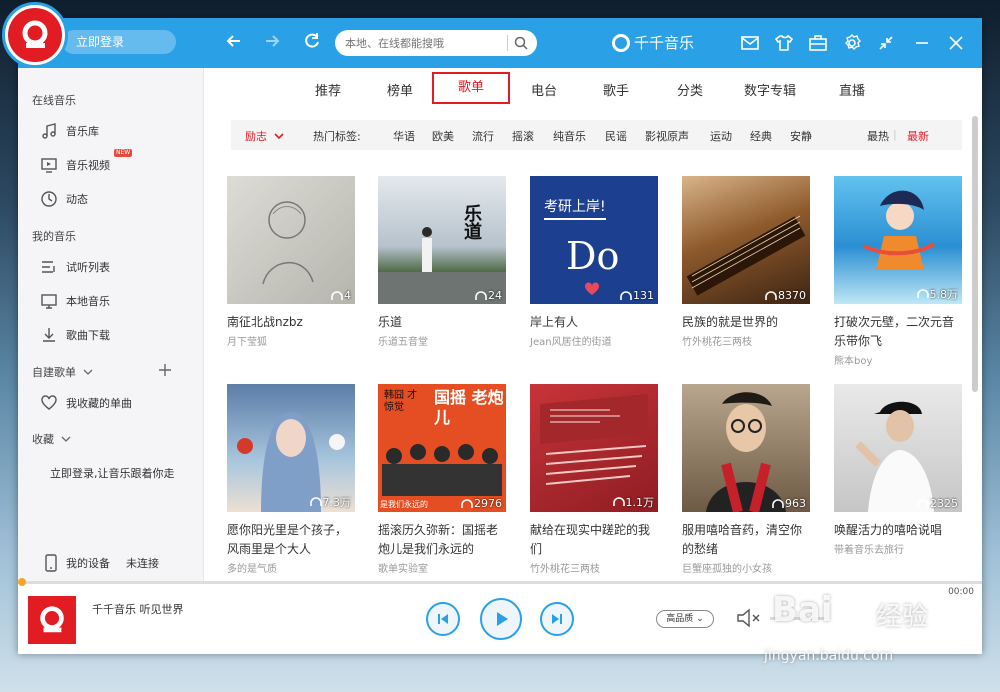  I want to click on tab-digital-albums: 数字专辑, so click(770, 92).